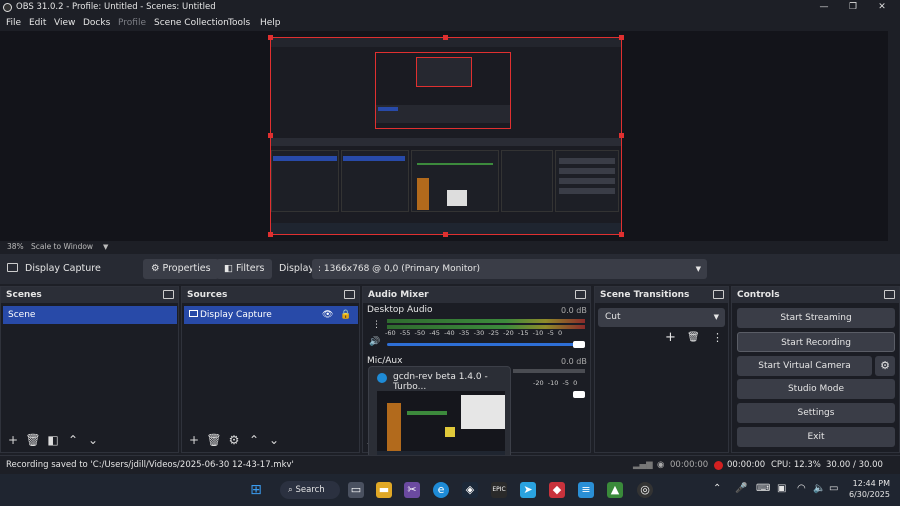  I want to click on obs-logo-icon, so click(7, 7).